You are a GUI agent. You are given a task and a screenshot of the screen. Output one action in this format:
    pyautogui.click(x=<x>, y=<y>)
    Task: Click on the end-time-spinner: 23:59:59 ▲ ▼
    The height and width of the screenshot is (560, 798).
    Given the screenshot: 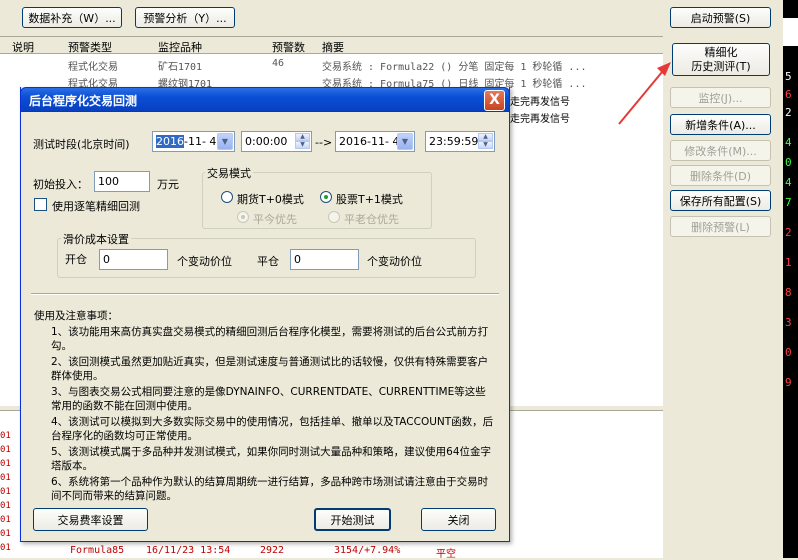 What is the action you would take?
    pyautogui.click(x=460, y=141)
    